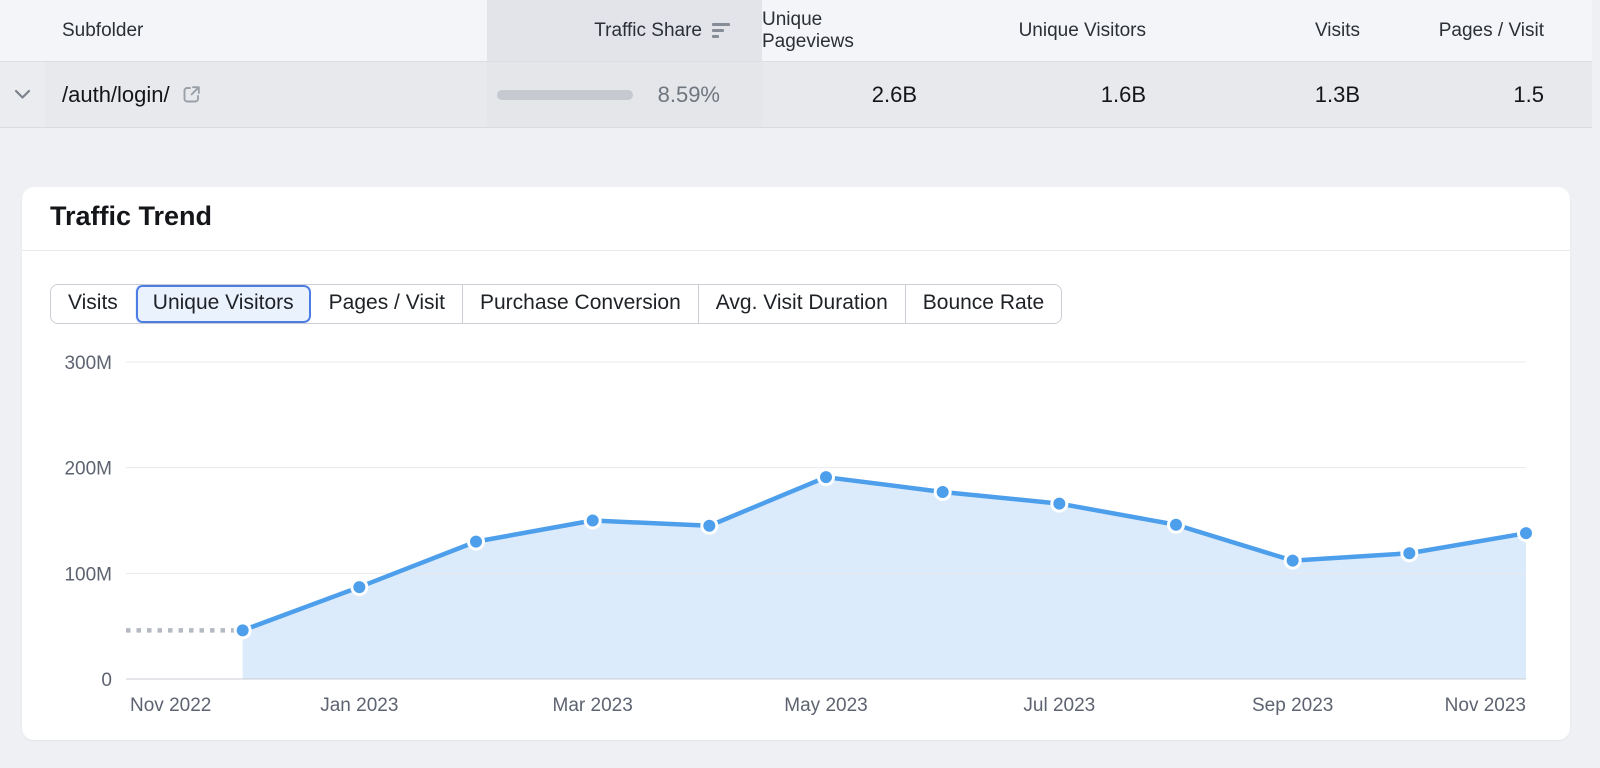  What do you see at coordinates (1123, 94) in the screenshot?
I see `unique-visitors-value: 1.6B` at bounding box center [1123, 94].